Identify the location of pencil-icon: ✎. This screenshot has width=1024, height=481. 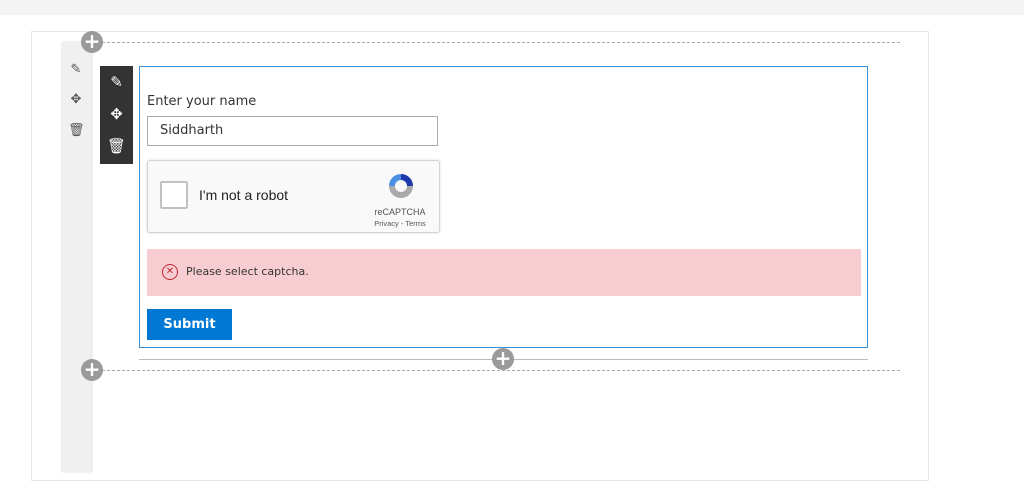
(116, 82).